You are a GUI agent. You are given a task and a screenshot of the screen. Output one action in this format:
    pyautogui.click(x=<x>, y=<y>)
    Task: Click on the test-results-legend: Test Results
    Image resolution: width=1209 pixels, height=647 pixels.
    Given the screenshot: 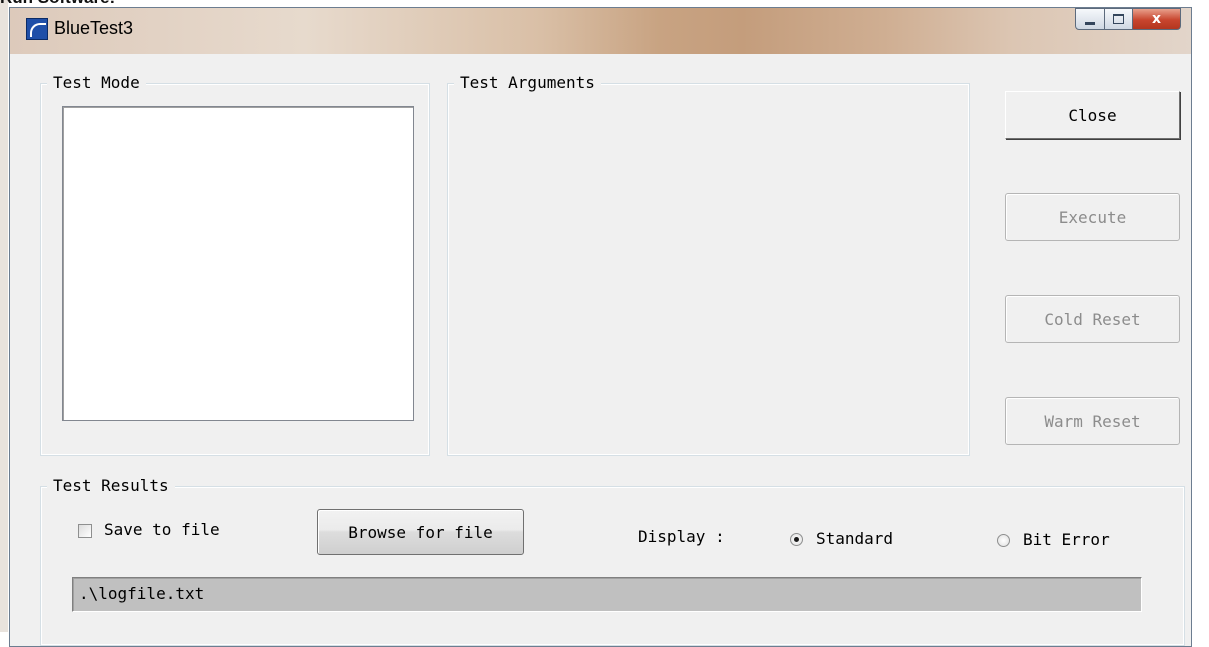 What is the action you would take?
    pyautogui.click(x=111, y=486)
    